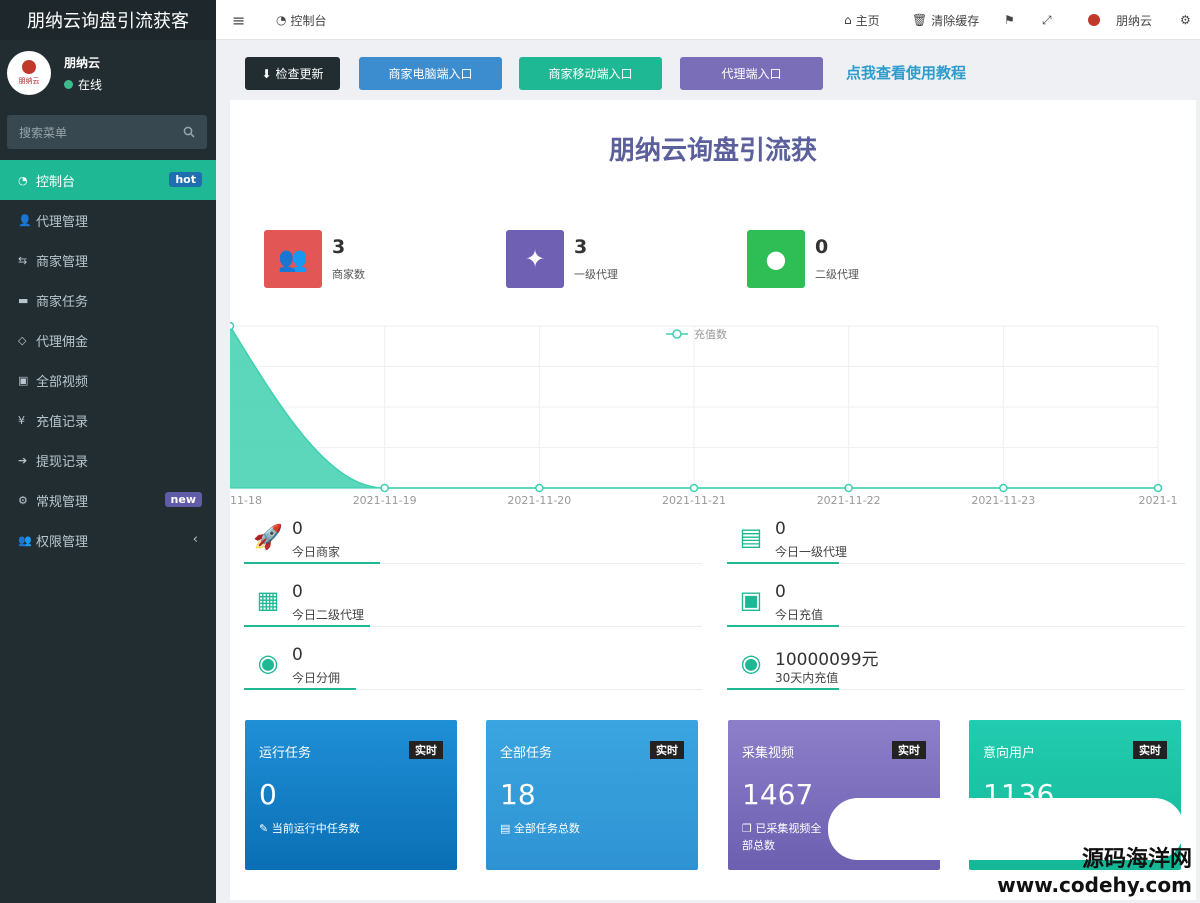 This screenshot has height=903, width=1200. What do you see at coordinates (590, 73) in the screenshot?
I see `mobile-entry-button: 商家移动端入口` at bounding box center [590, 73].